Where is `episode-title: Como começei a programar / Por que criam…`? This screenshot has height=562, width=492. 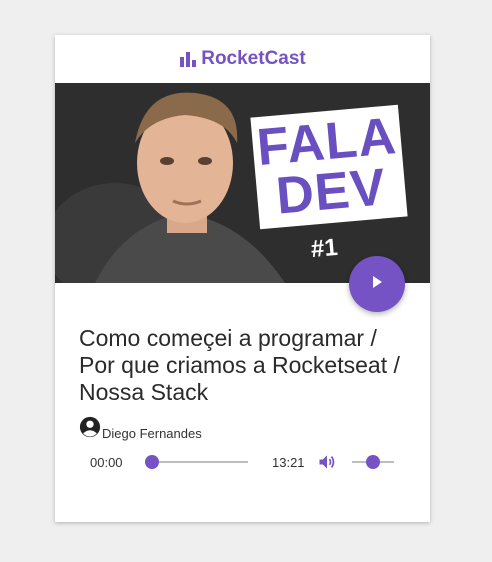 episode-title: Como começei a programar / Por que criam… is located at coordinates (239, 365).